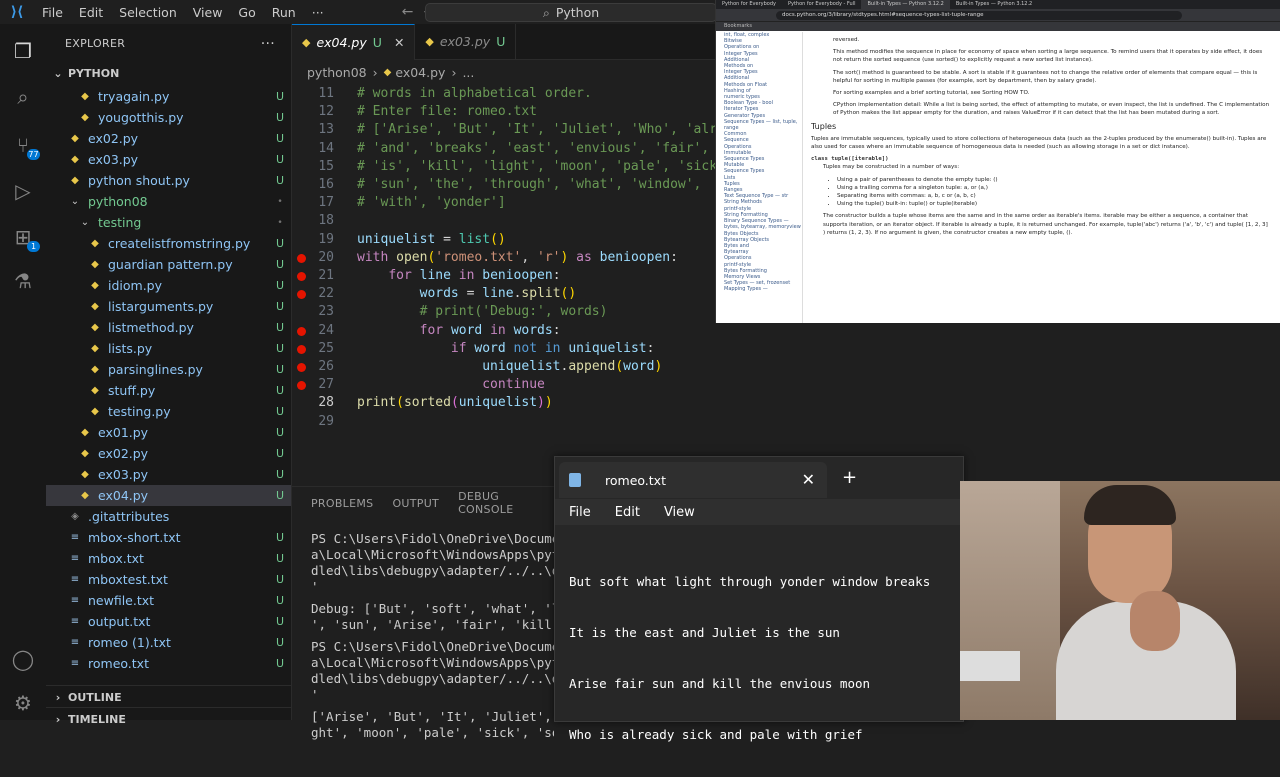 The width and height of the screenshot is (1280, 777). Describe the element at coordinates (849, 477) in the screenshot. I see `new-tab-button: +` at that location.